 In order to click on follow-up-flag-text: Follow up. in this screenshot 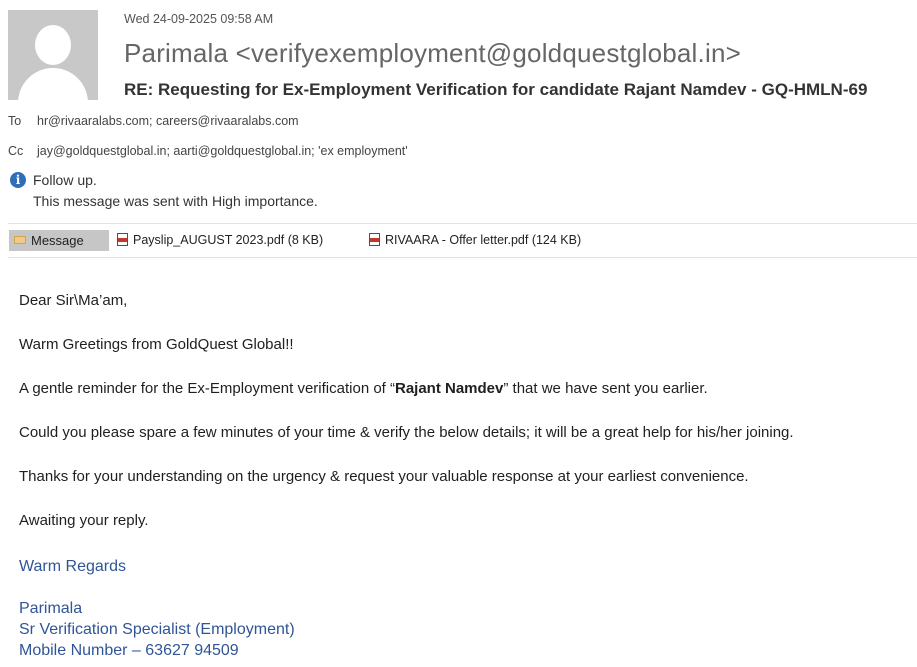, I will do `click(65, 180)`.